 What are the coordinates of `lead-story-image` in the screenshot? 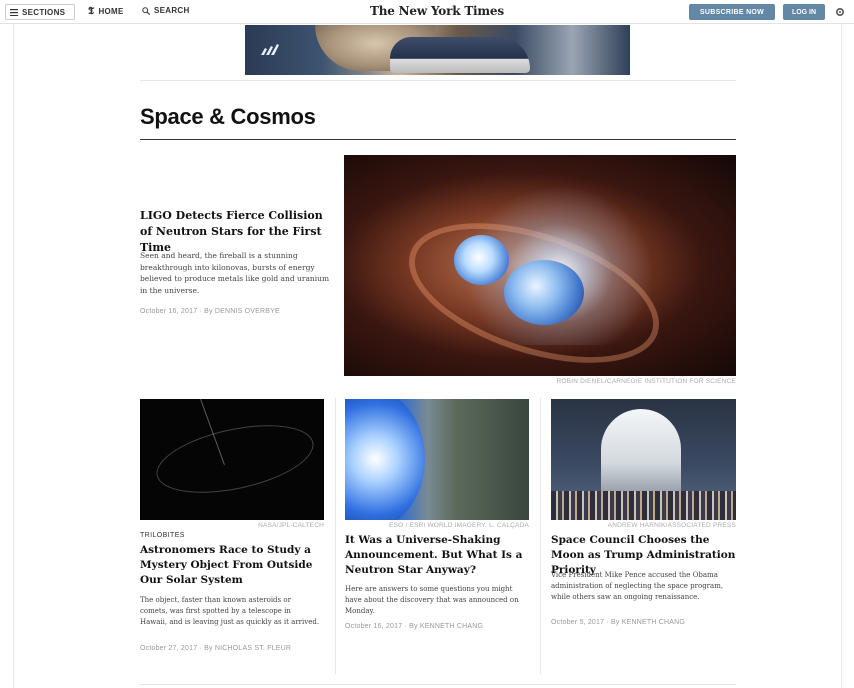 It's located at (540, 265).